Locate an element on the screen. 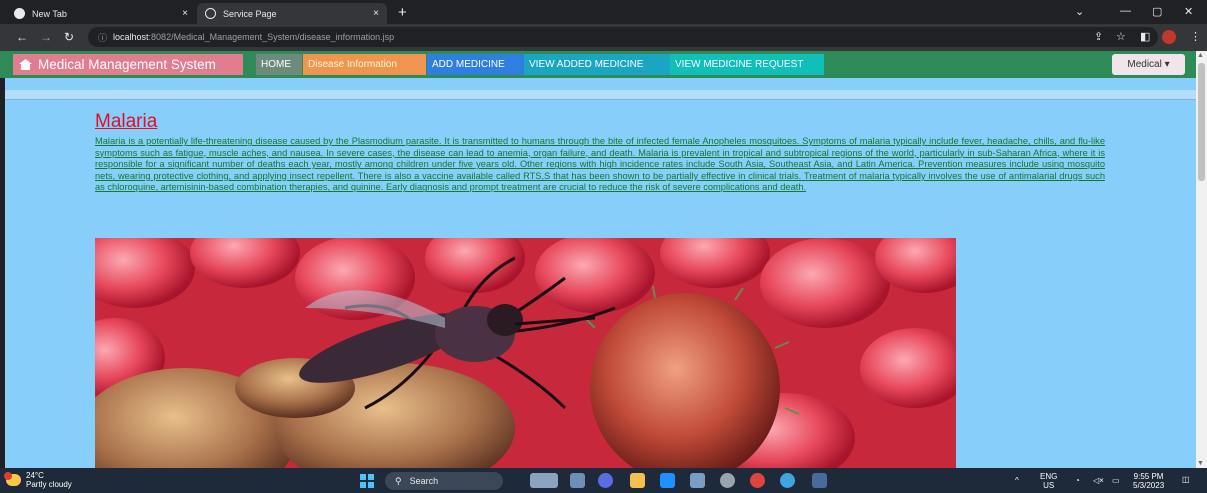 The image size is (1207, 493). star-icon: ☆ is located at coordinates (1121, 36).